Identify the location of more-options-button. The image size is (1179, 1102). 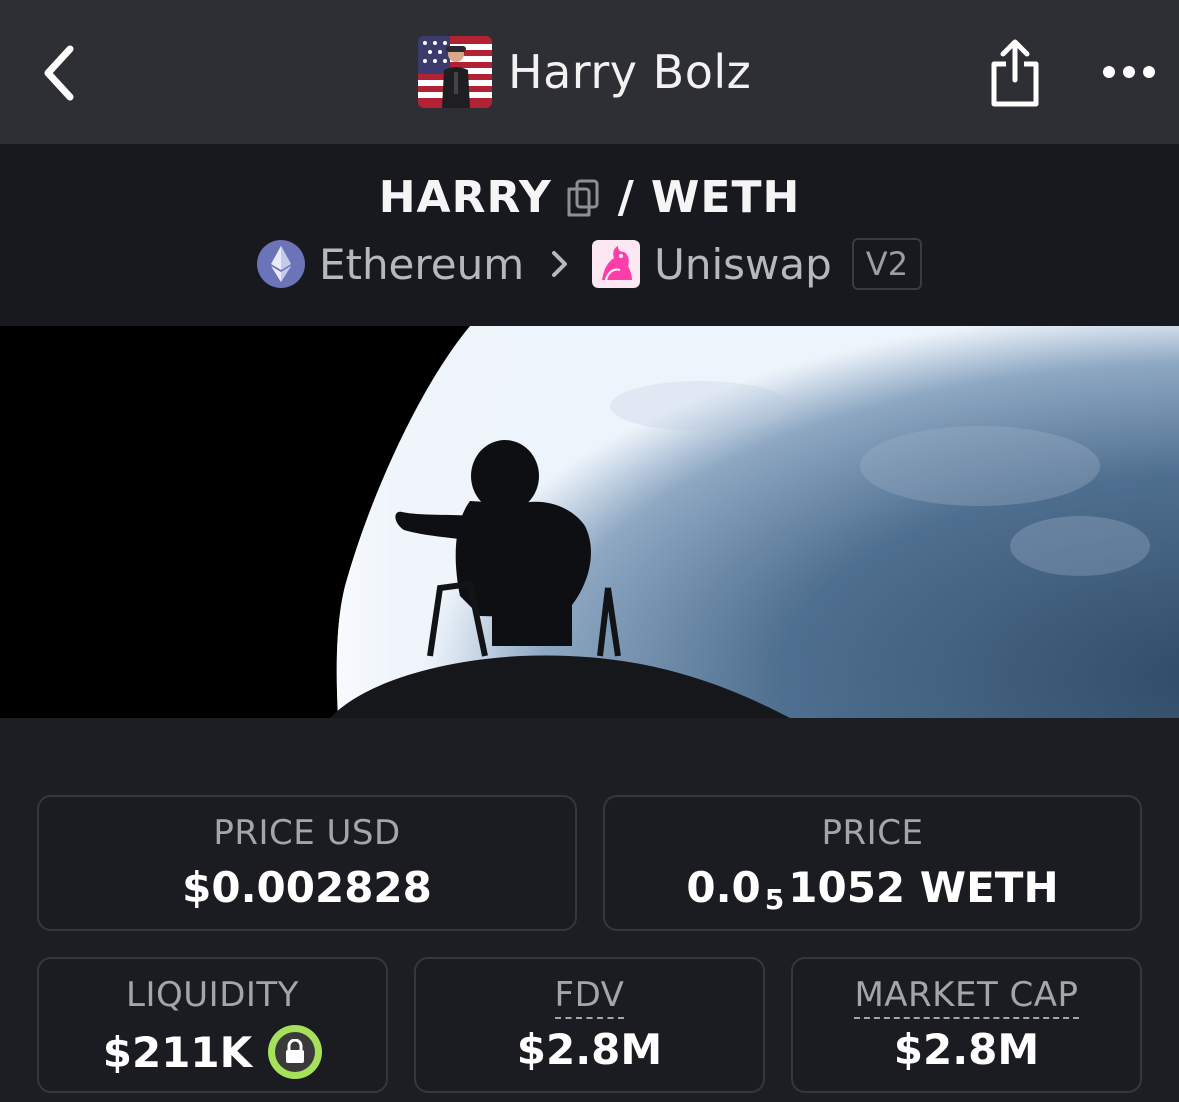
(1129, 72).